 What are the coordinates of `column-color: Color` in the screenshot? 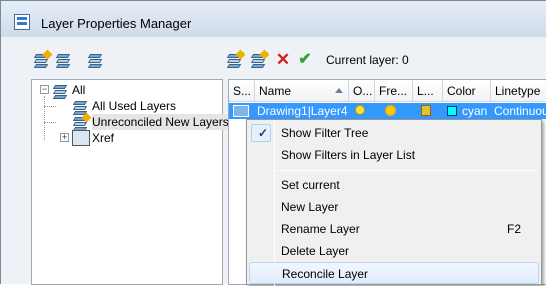 It's located at (467, 91).